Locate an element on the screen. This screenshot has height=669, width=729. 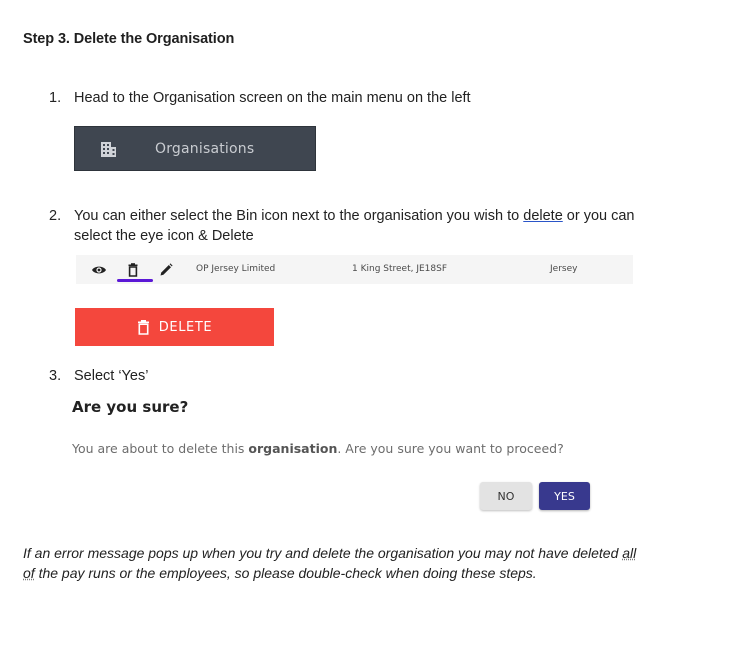
dialog-message-a: You are about to delete this is located at coordinates (160, 448).